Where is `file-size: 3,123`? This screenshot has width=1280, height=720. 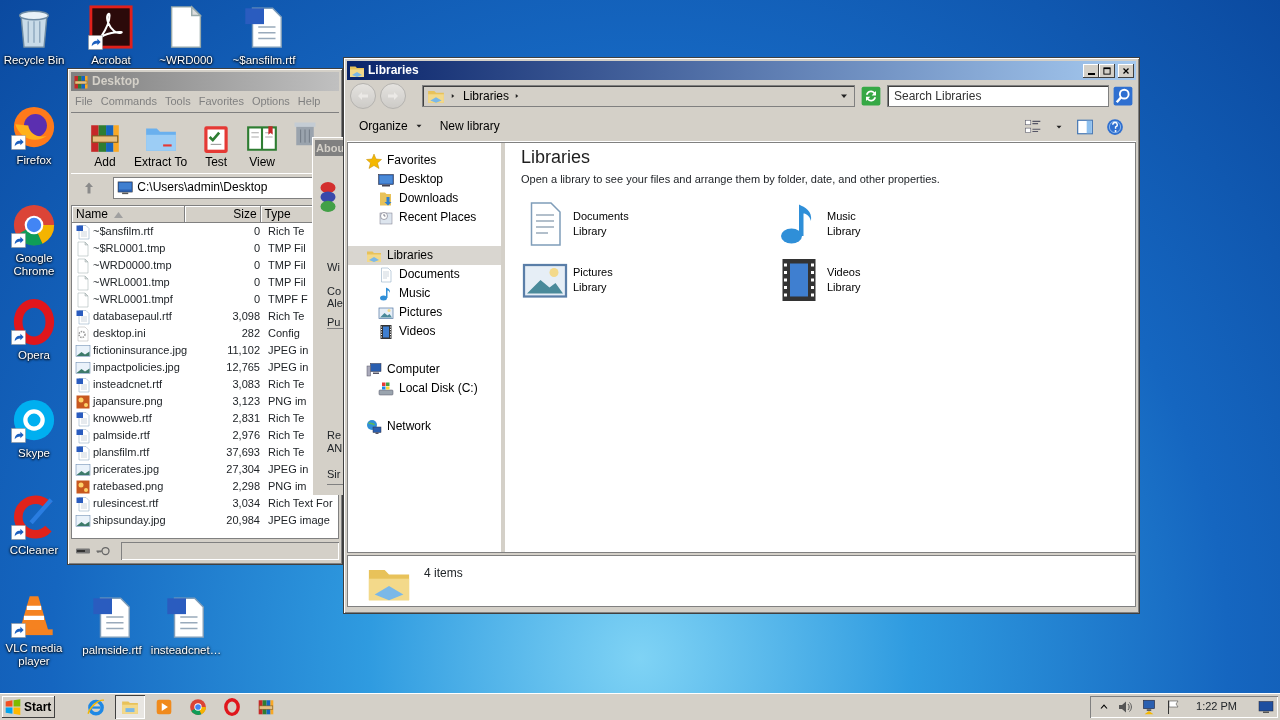
file-size: 3,123 is located at coordinates (246, 402).